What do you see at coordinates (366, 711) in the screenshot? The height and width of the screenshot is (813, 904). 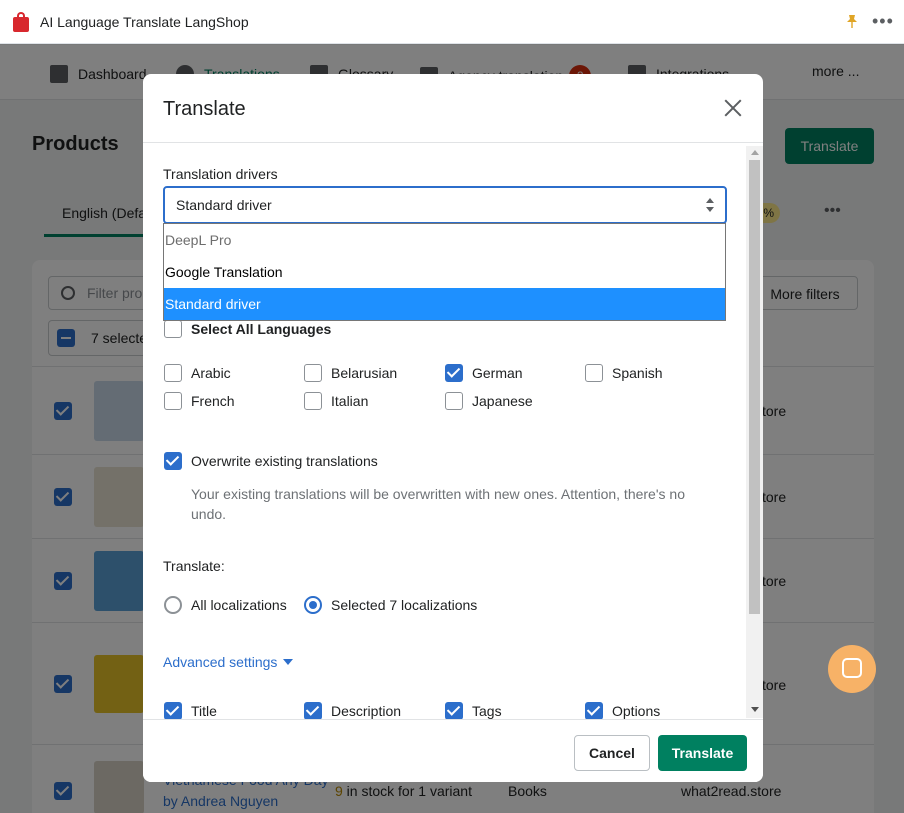 I see `field-label: Description` at bounding box center [366, 711].